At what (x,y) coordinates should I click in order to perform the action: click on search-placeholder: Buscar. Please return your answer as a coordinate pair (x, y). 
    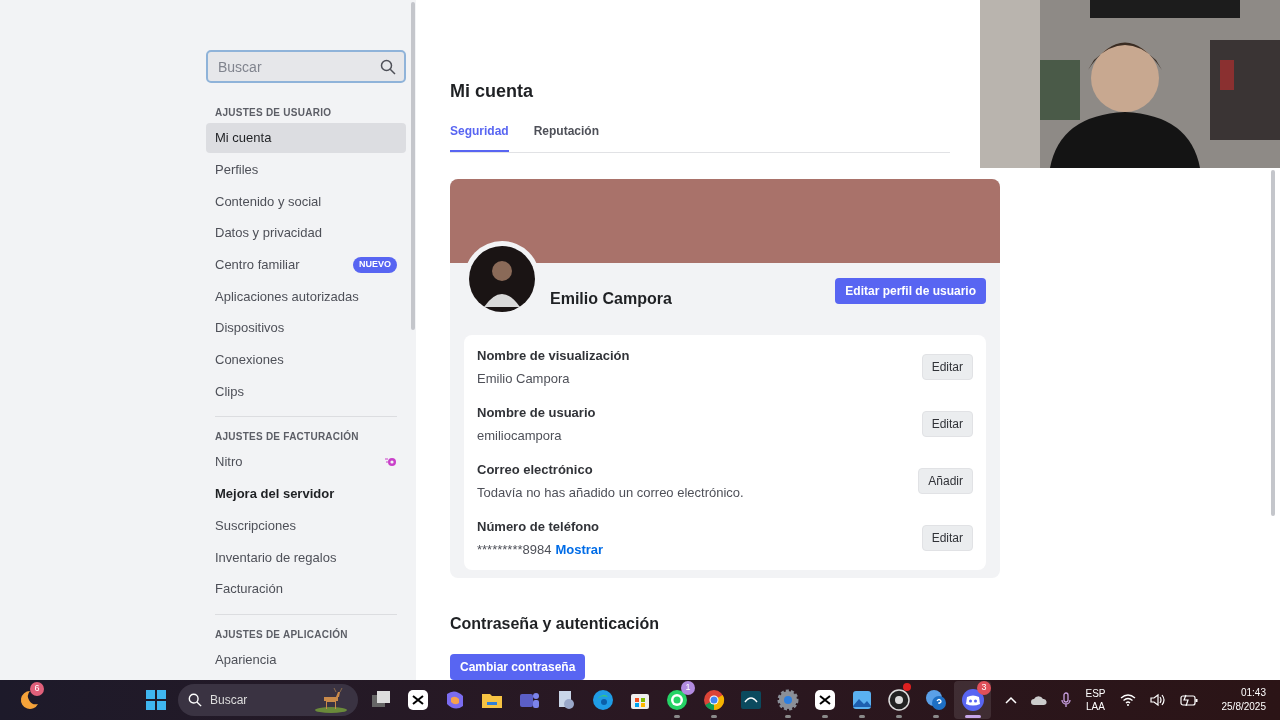
    Looking at the image, I should click on (229, 700).